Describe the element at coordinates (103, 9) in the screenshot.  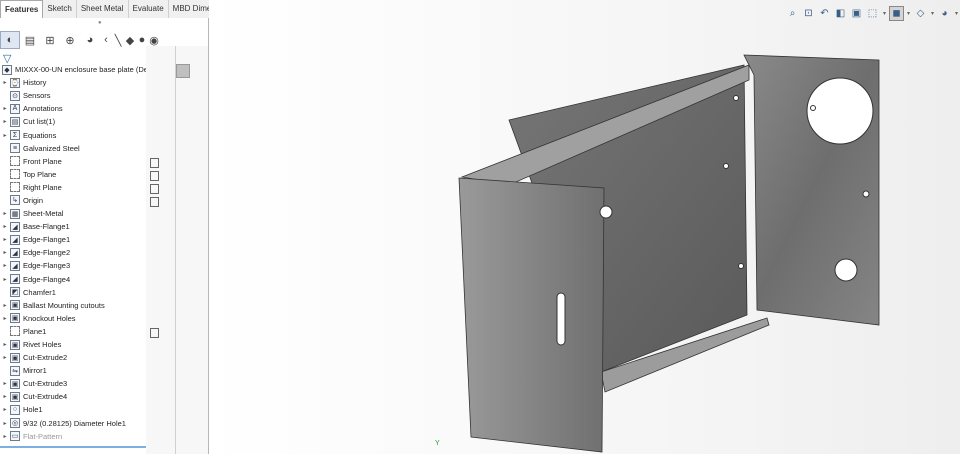
I see `tab-sheet-metal: Sheet Metal` at that location.